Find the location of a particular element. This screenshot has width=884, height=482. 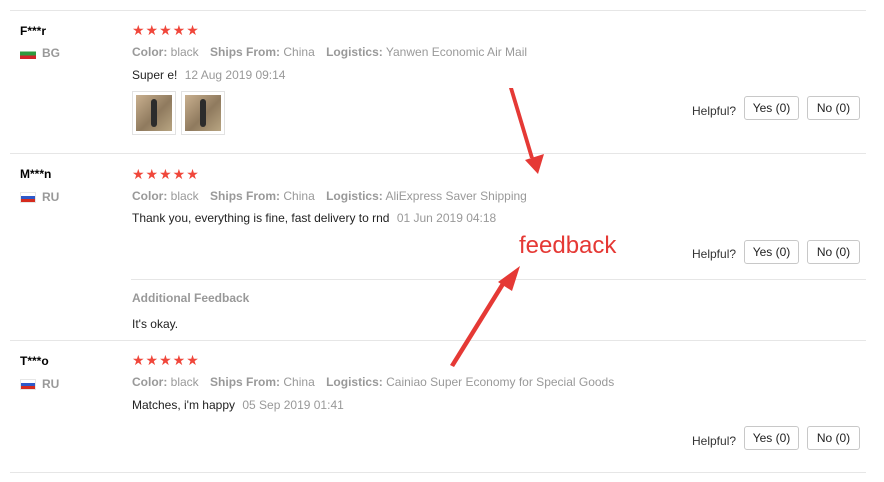

reviewer-name: F***r is located at coordinates (33, 31).